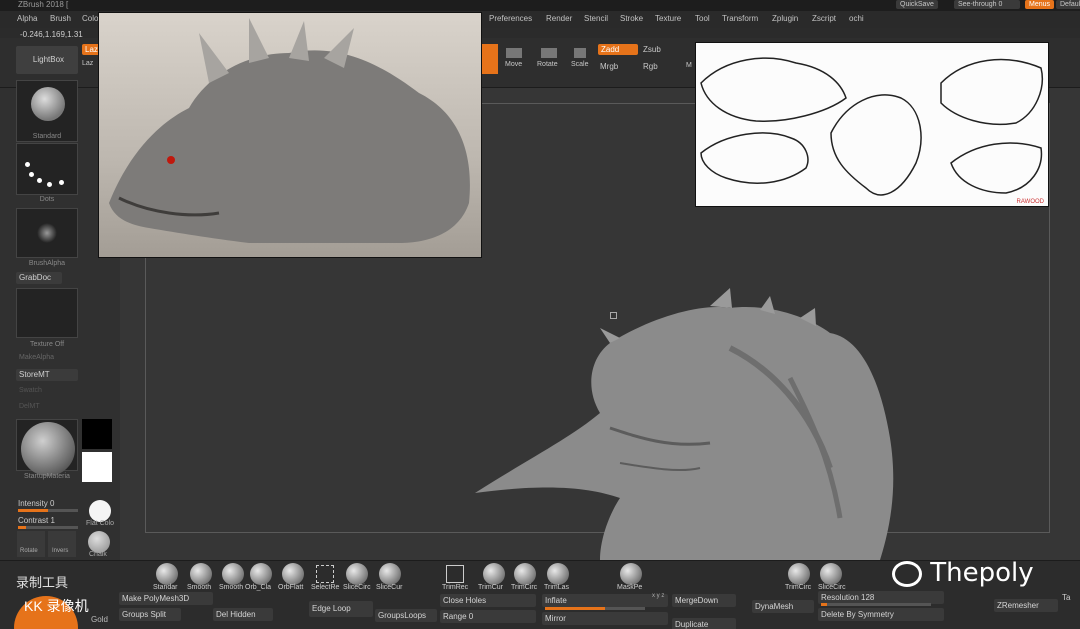  What do you see at coordinates (547, 64) in the screenshot?
I see `rotate-label: Rotate` at bounding box center [547, 64].